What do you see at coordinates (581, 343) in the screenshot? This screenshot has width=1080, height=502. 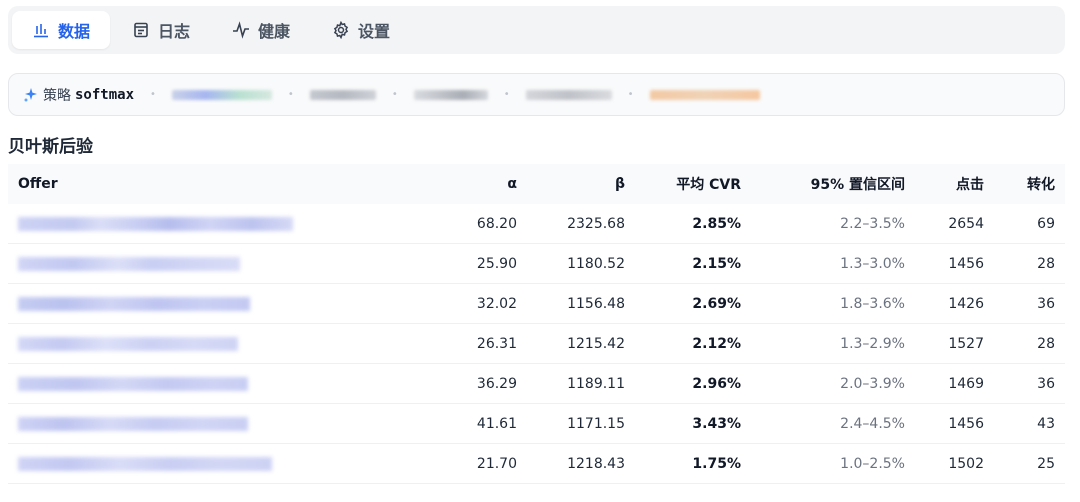 I see `beta-cell: 1215.42` at bounding box center [581, 343].